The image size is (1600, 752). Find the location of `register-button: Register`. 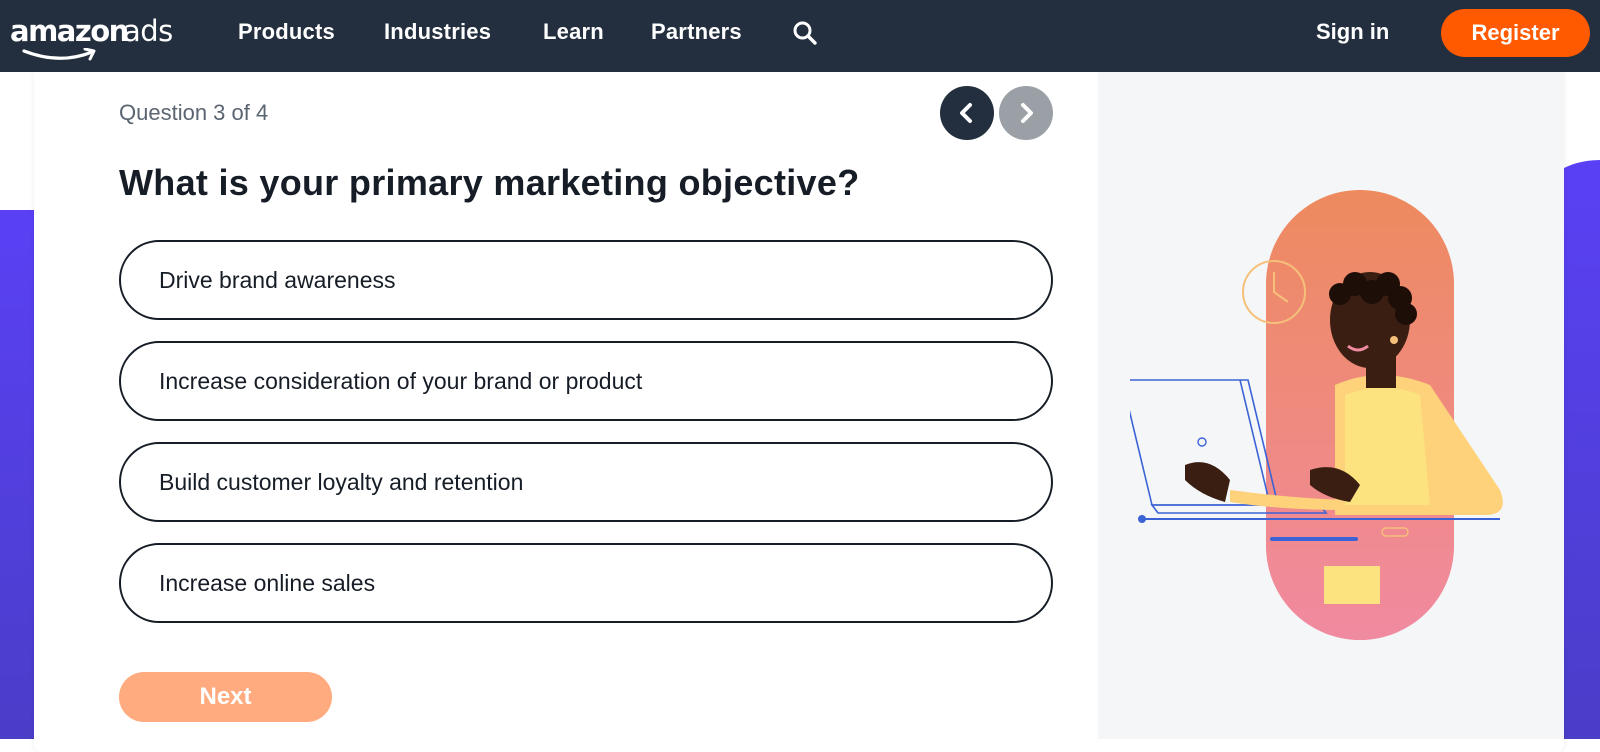

register-button: Register is located at coordinates (1515, 33).